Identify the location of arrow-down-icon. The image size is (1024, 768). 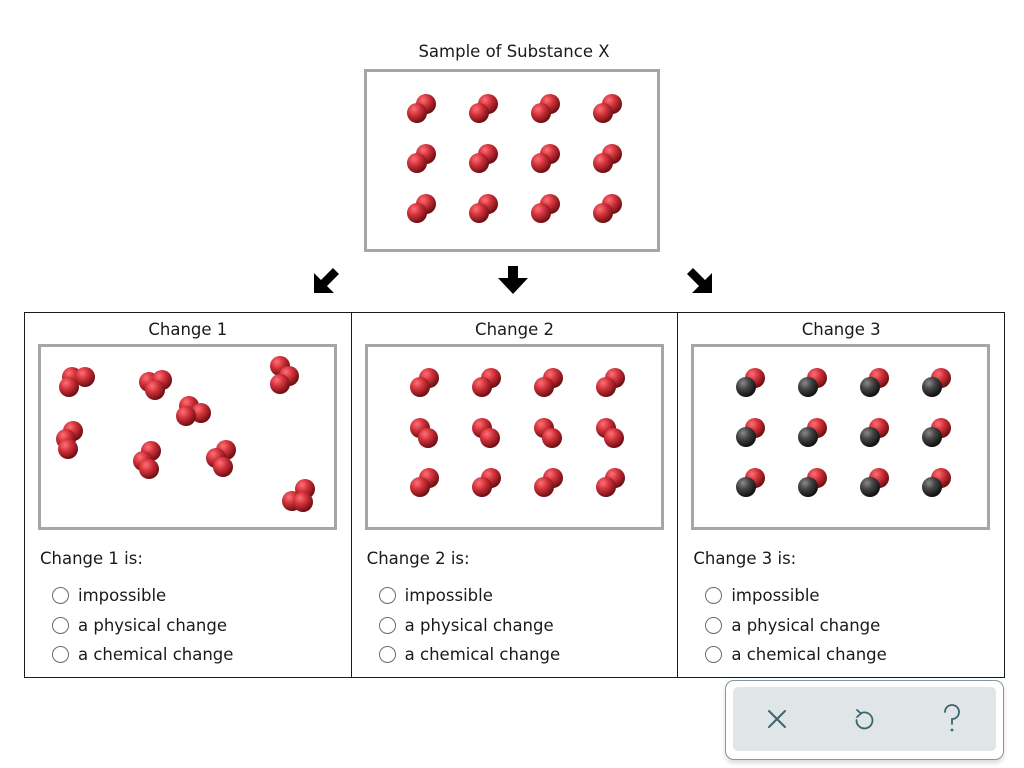
(513, 280).